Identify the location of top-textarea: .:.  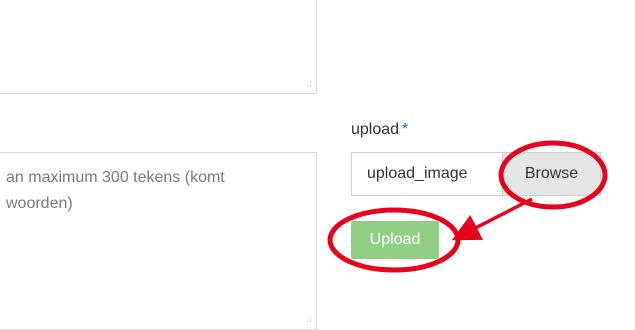
(158, 47).